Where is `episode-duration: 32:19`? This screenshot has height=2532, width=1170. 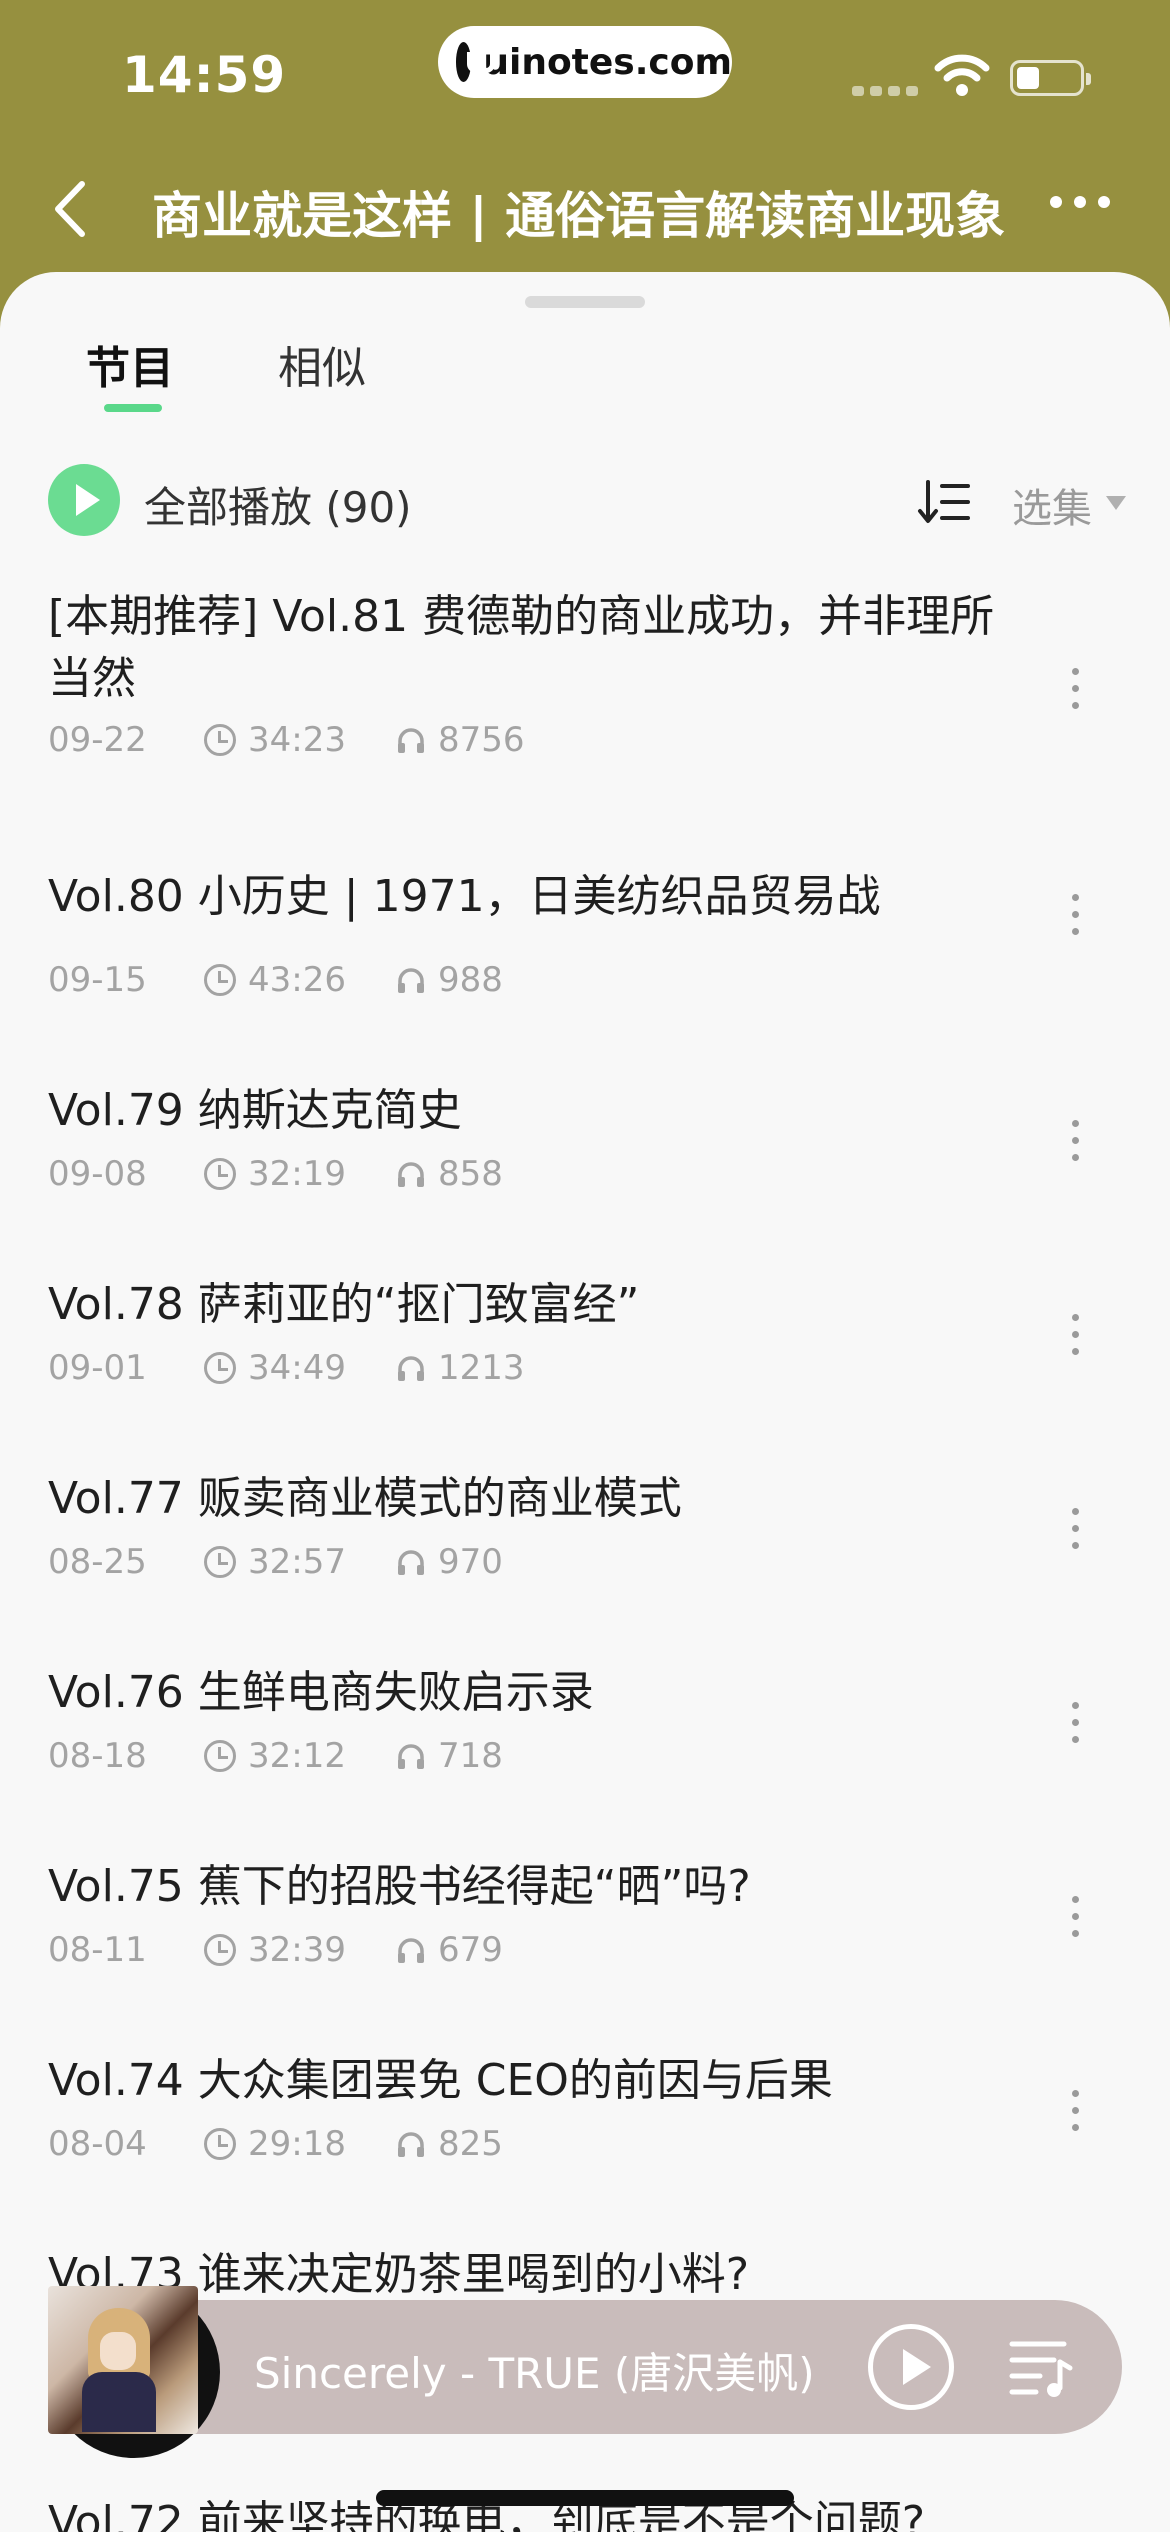
episode-duration: 32:19 is located at coordinates (297, 1174).